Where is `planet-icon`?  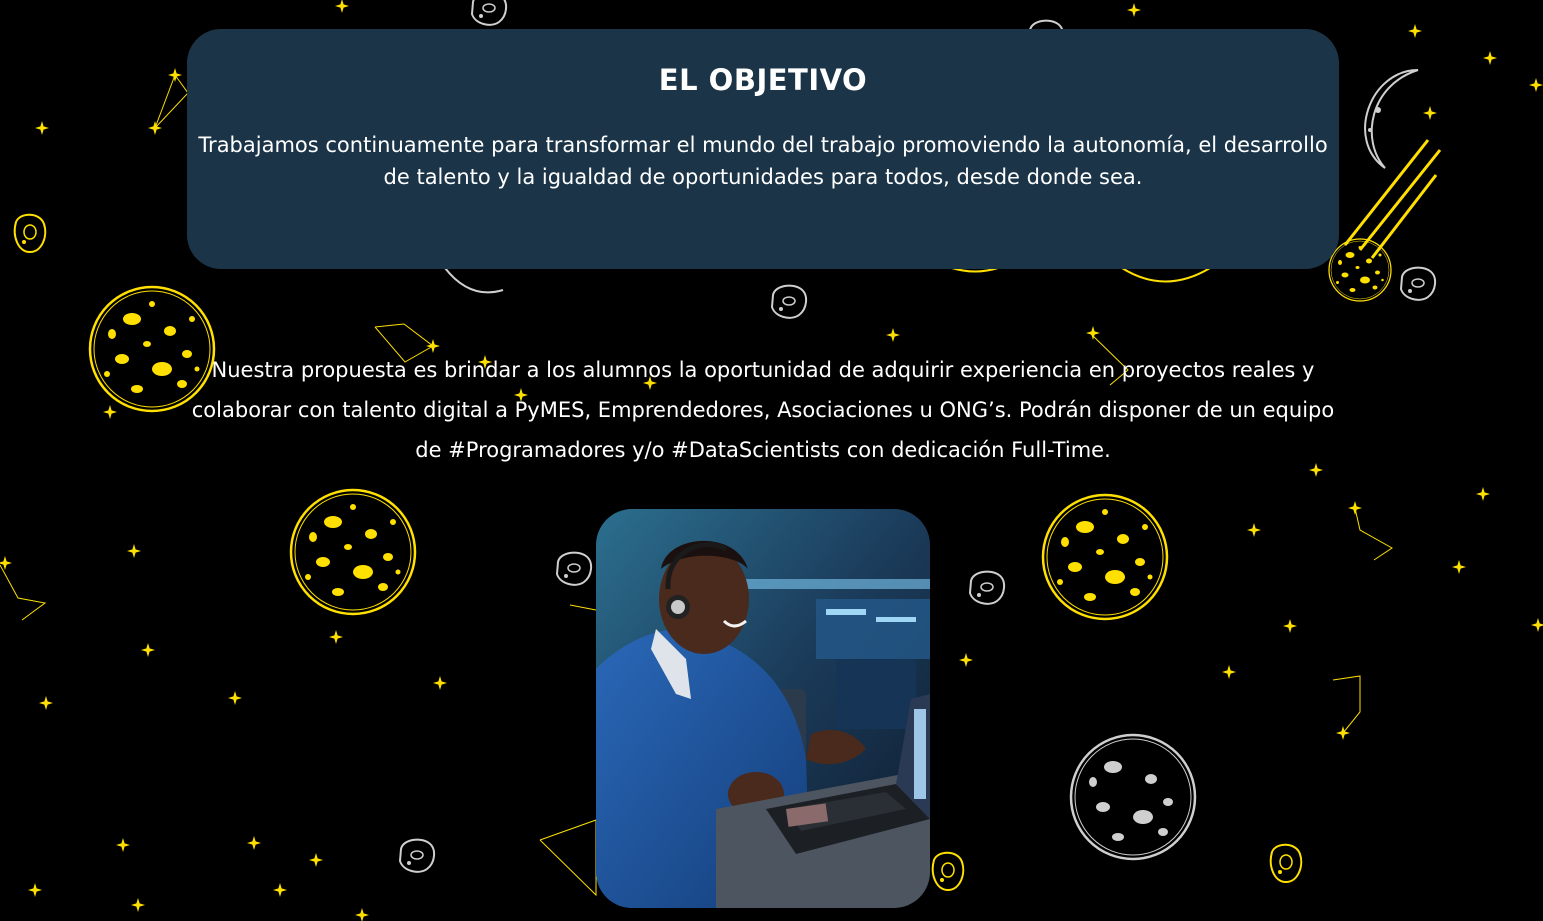 planet-icon is located at coordinates (1133, 797).